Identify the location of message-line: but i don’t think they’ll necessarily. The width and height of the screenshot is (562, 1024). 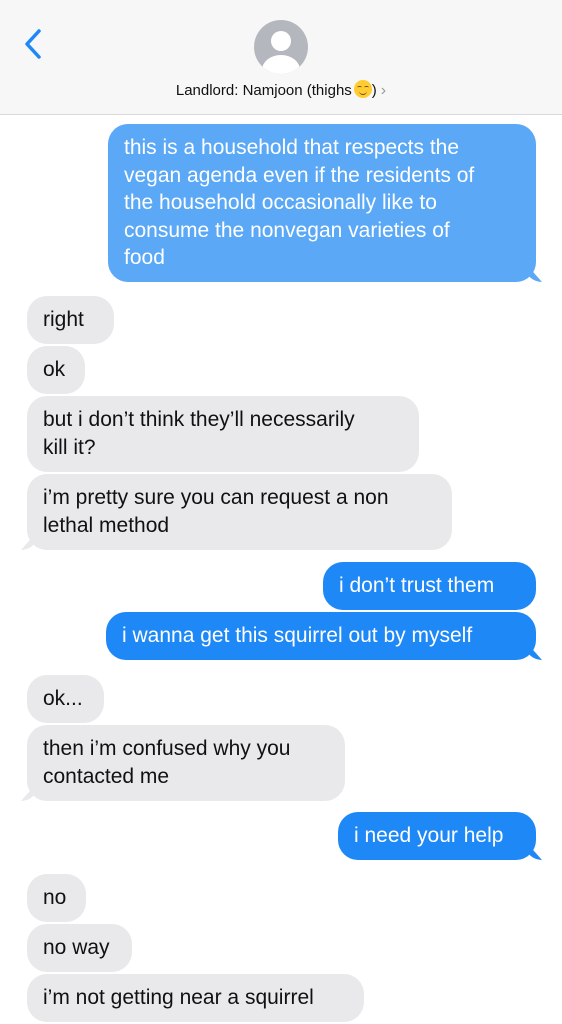
(199, 419).